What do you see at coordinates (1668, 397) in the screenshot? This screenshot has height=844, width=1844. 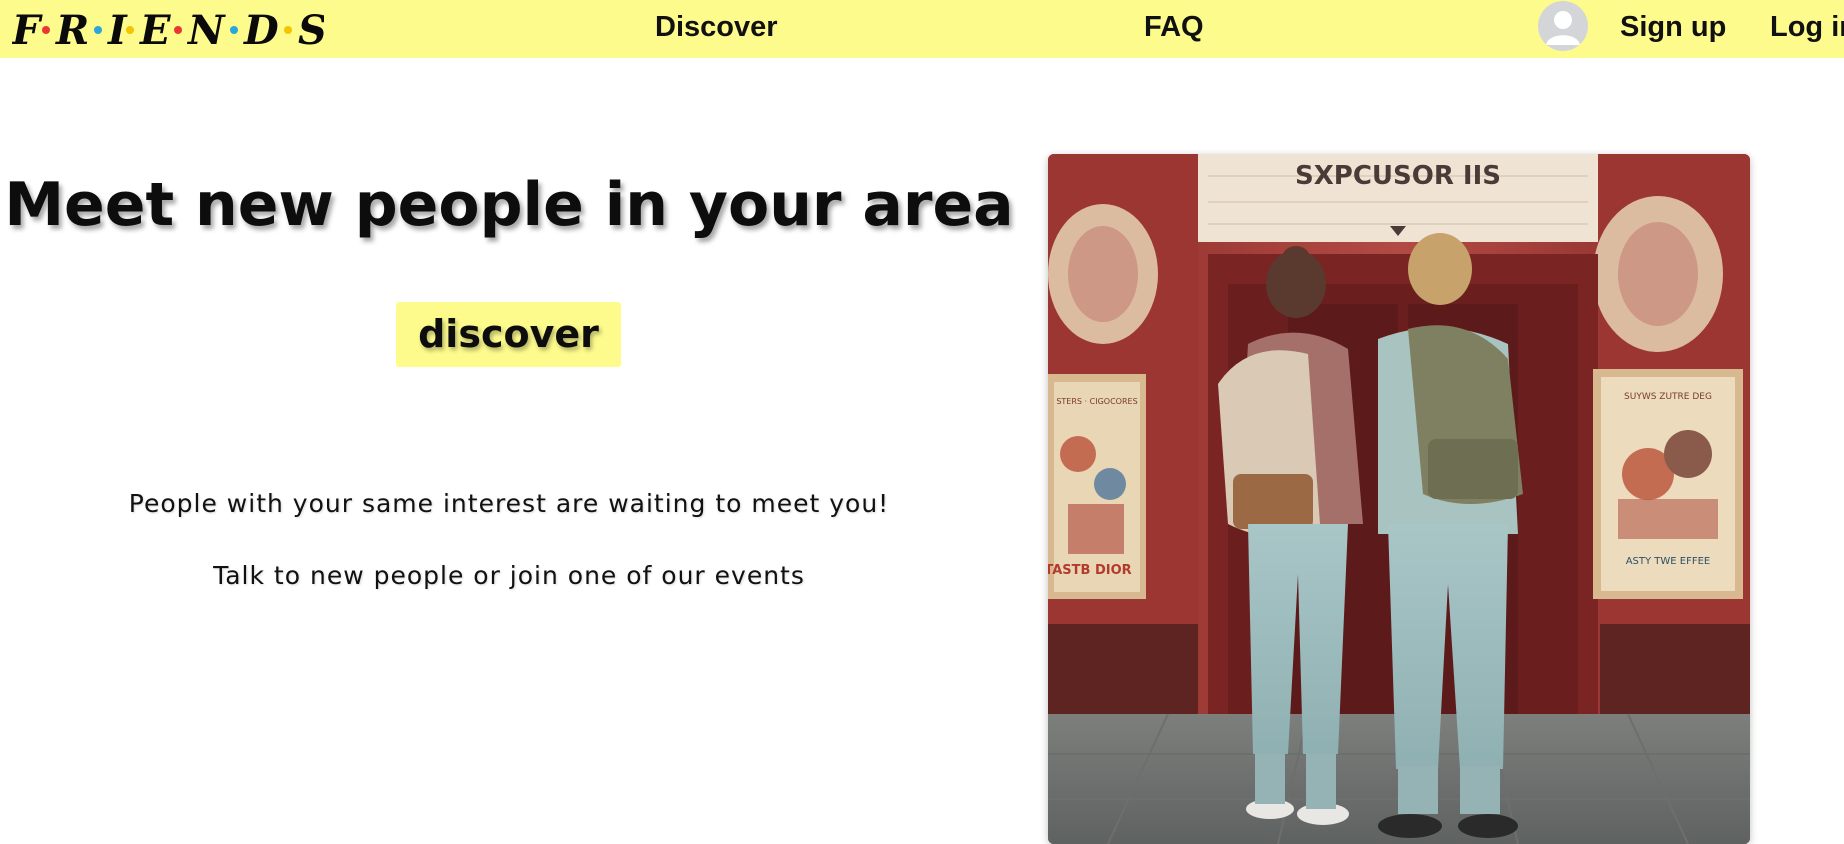 I see `poster-right-title: SUYWS ZUTRE DEG` at bounding box center [1668, 397].